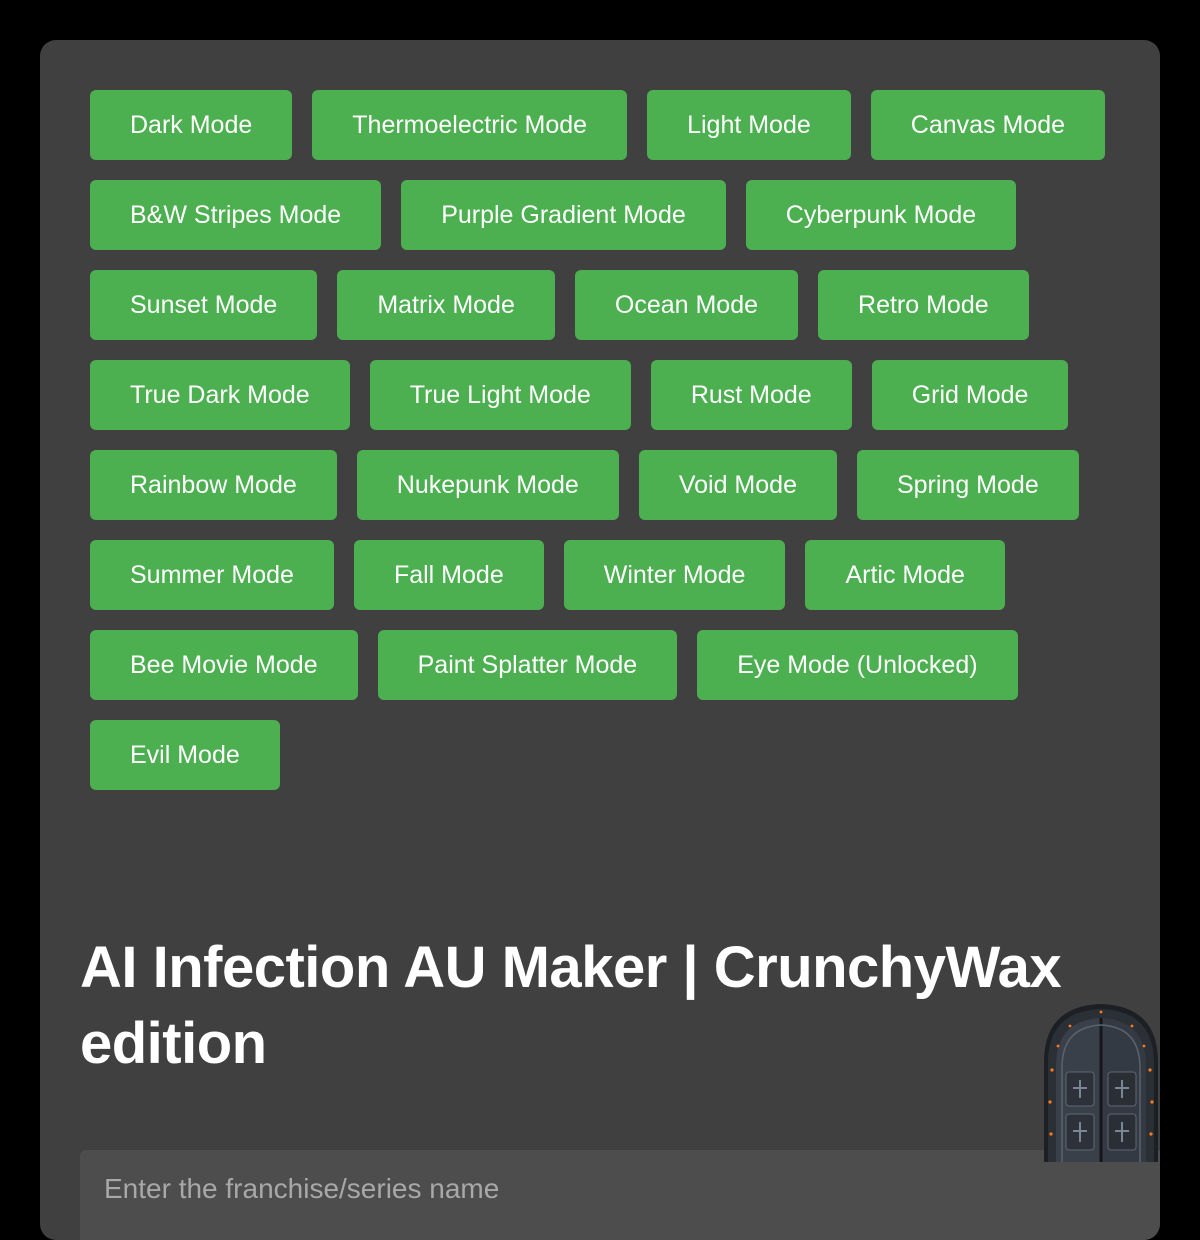 Image resolution: width=1200 pixels, height=1240 pixels. Describe the element at coordinates (1101, 1081) in the screenshot. I see `door-icon` at that location.